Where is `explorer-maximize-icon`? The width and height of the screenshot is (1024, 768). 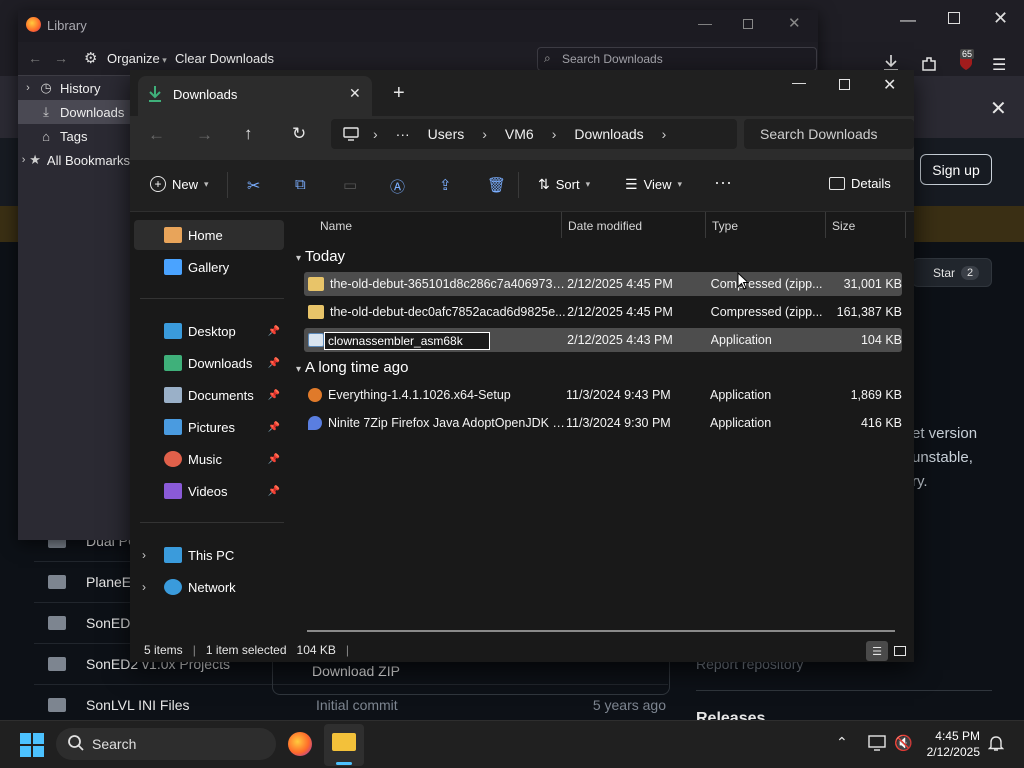
explorer-maximize-icon is located at coordinates (844, 84).